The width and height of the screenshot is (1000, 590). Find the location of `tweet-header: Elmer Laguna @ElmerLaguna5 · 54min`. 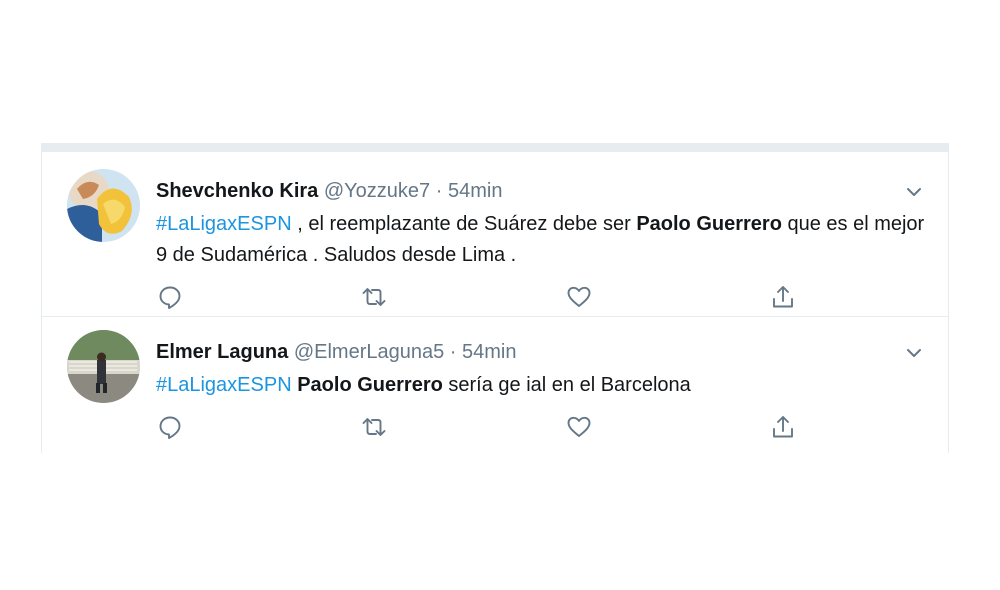

tweet-header: Elmer Laguna @ElmerLaguna5 · 54min is located at coordinates (336, 352).